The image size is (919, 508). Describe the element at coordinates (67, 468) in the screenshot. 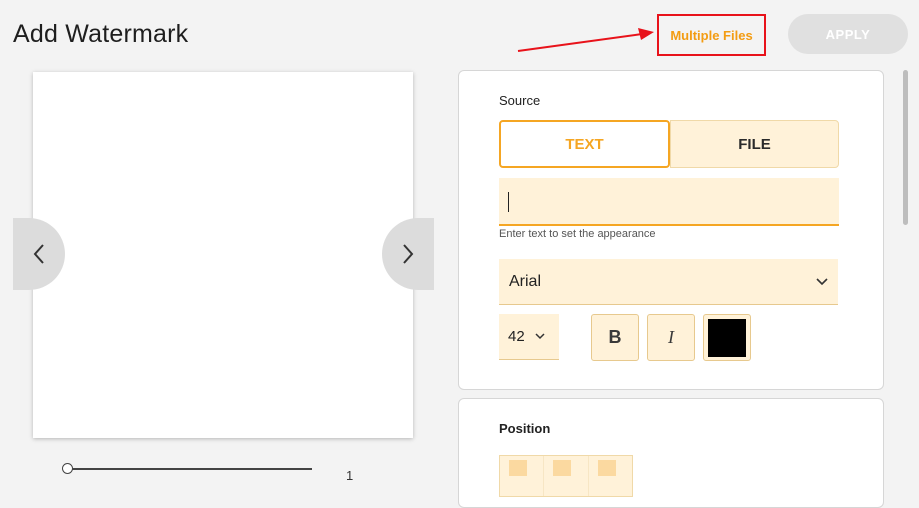

I see `zoom-slider-thumb` at that location.